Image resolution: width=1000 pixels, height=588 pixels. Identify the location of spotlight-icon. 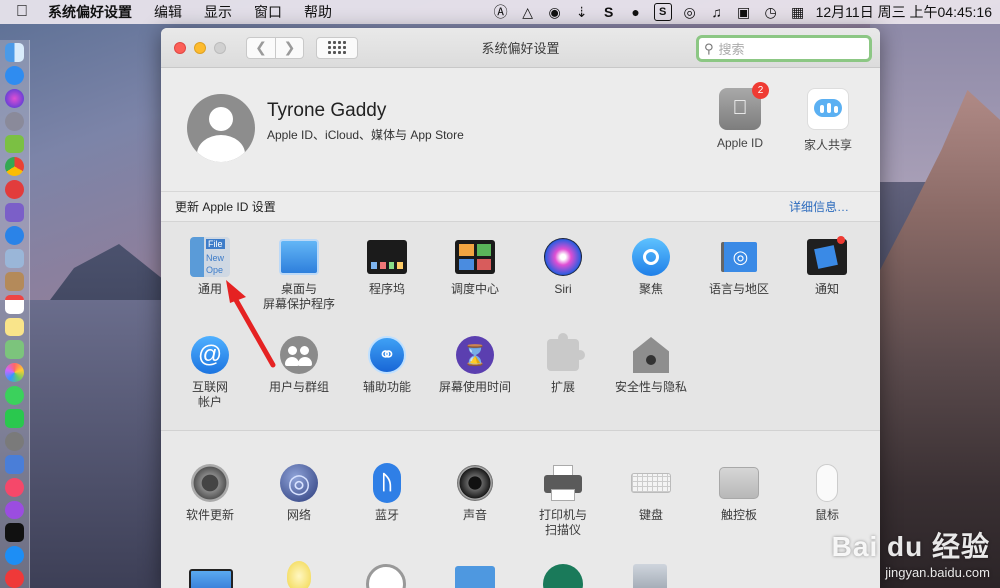
(651, 257).